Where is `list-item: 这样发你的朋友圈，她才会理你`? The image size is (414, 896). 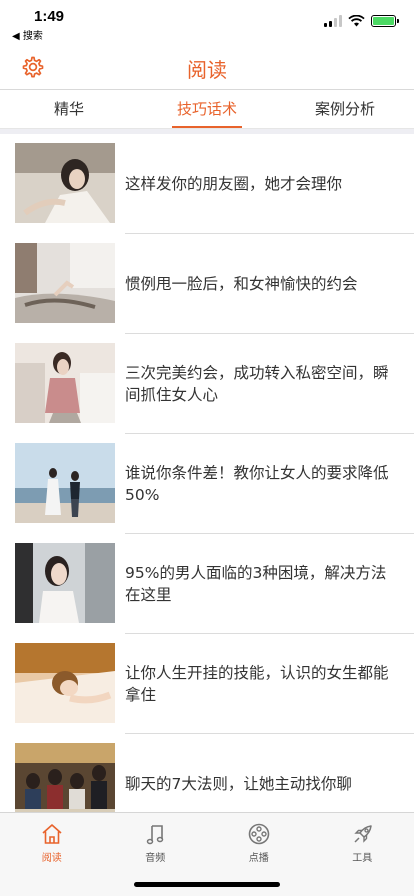 list-item: 这样发你的朋友圈，她才会理你 is located at coordinates (207, 184).